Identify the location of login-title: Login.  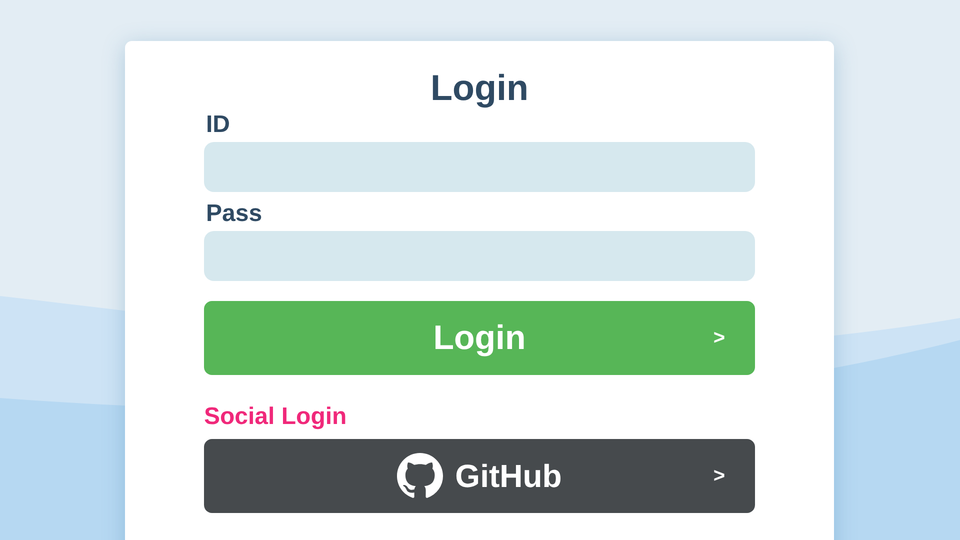
(479, 88).